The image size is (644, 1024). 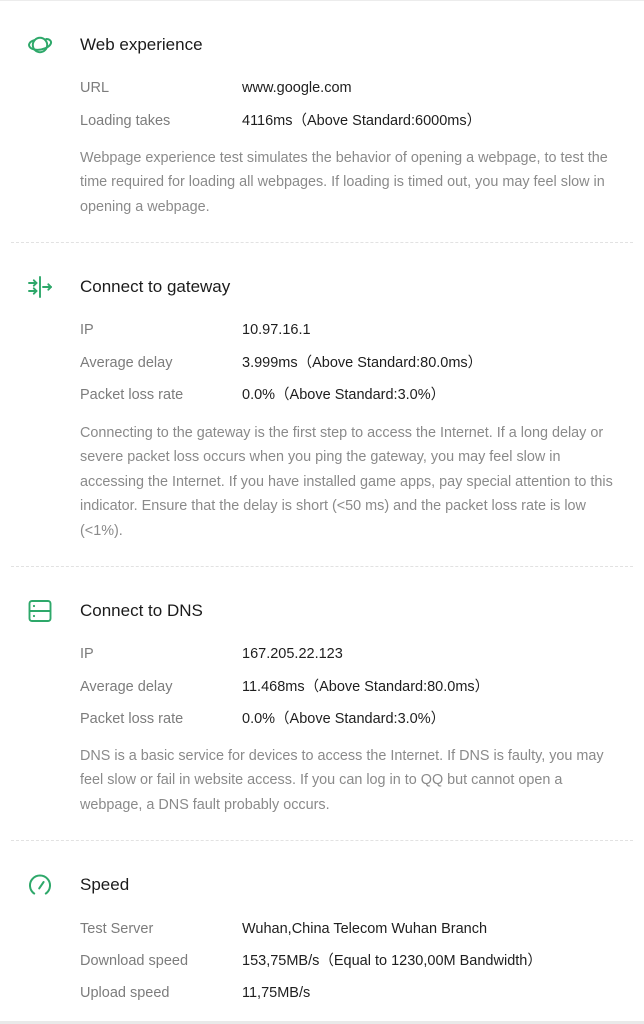 What do you see at coordinates (362, 363) in the screenshot?
I see `row-value: 3.999ms（Above Standard:80.0ms）` at bounding box center [362, 363].